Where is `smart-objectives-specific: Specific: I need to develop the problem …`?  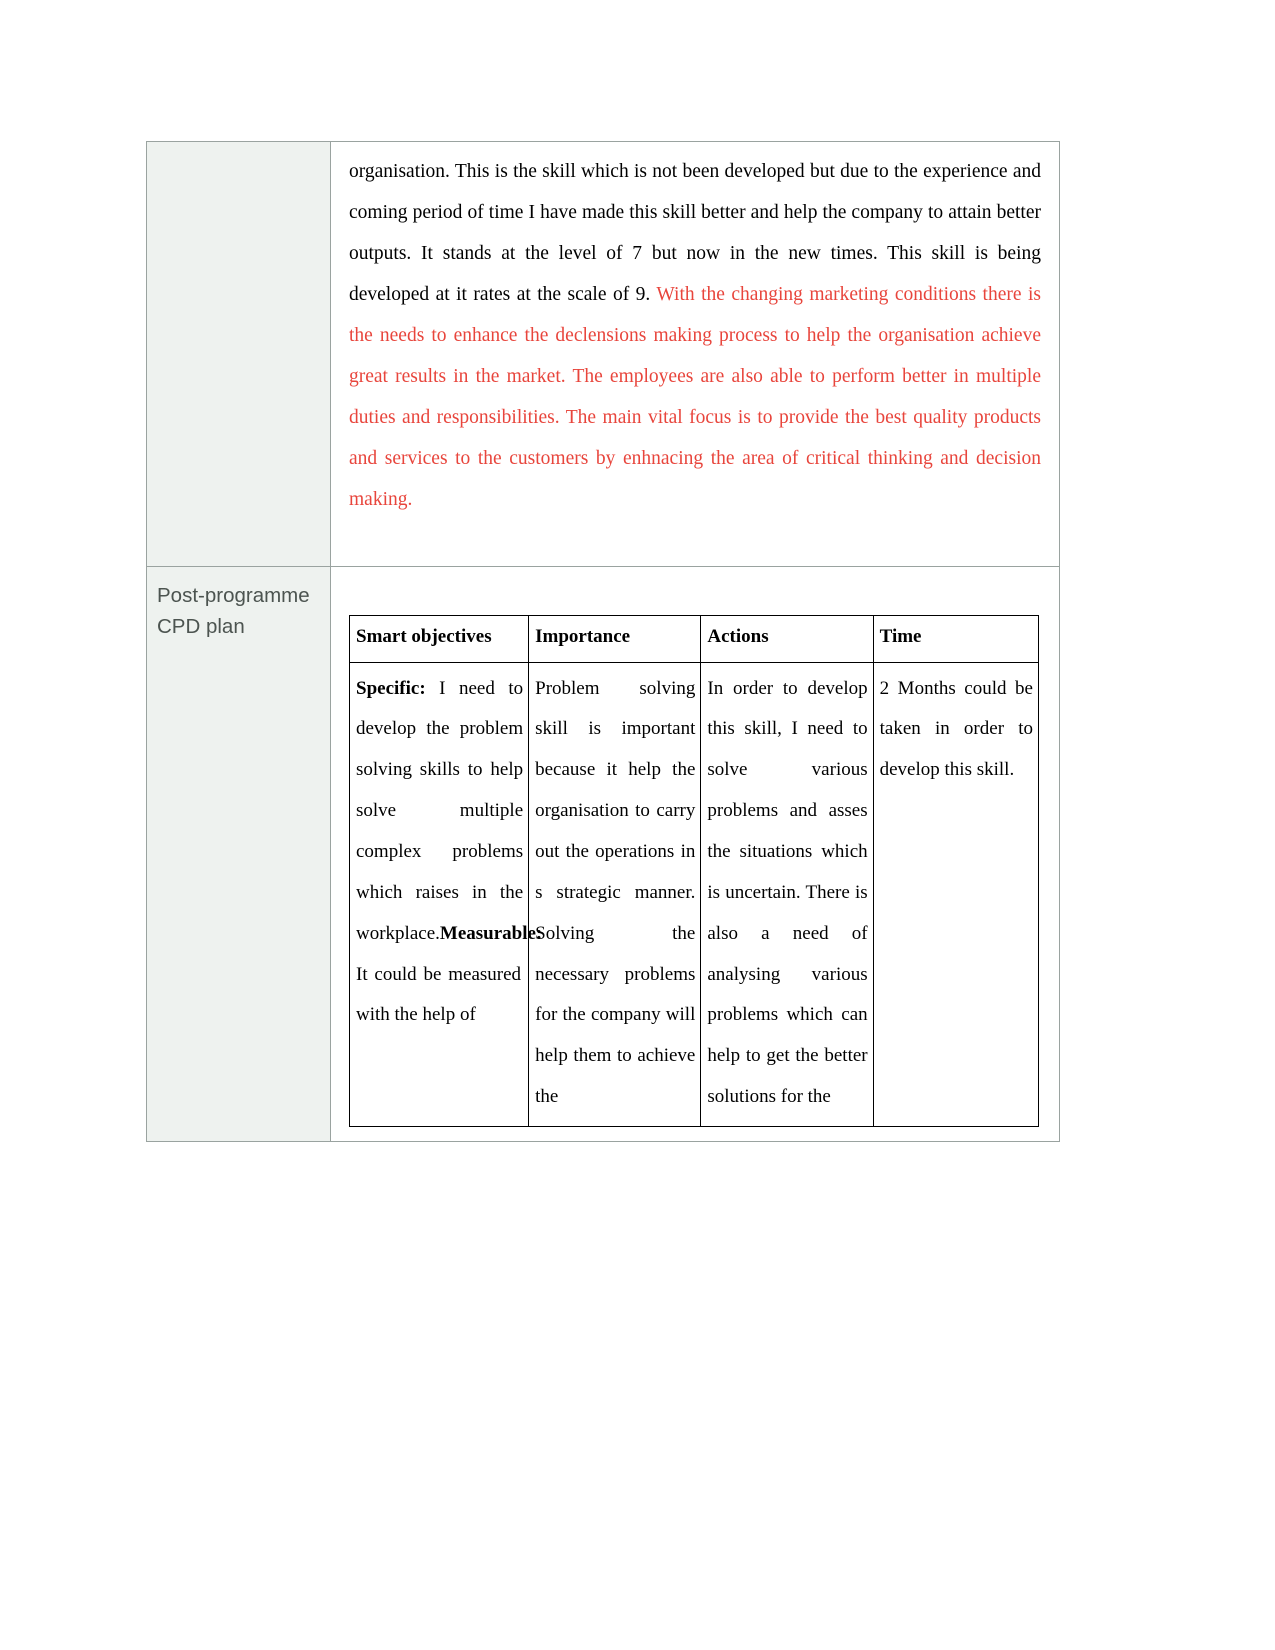 smart-objectives-specific: Specific: I need to develop the problem … is located at coordinates (449, 853).